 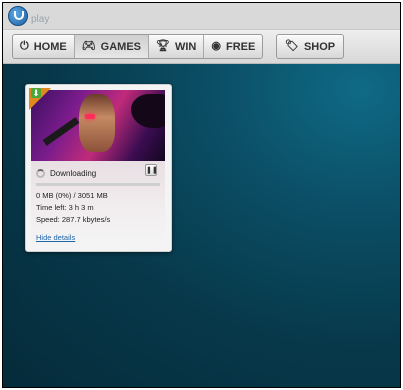 What do you see at coordinates (72, 195) in the screenshot?
I see `download-size: 0 MB (0%) / 3051 MB` at bounding box center [72, 195].